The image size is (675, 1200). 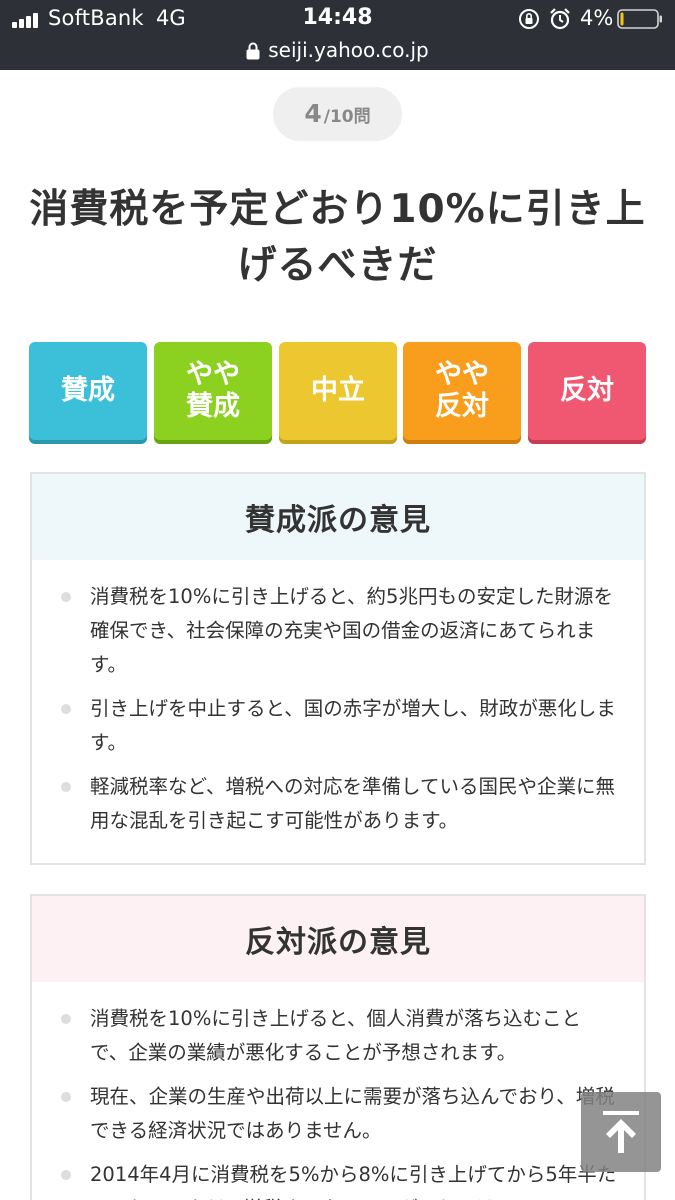 I want to click on question-counter: 4 /10問, so click(x=337, y=114).